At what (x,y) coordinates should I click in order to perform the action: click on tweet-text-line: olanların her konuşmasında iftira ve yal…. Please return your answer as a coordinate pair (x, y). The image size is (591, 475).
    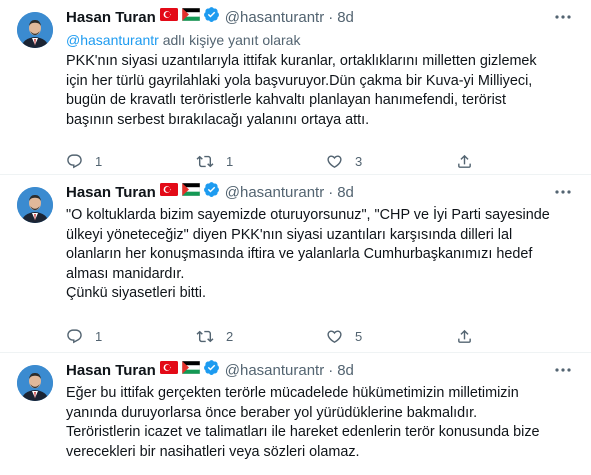
    Looking at the image, I should click on (299, 254).